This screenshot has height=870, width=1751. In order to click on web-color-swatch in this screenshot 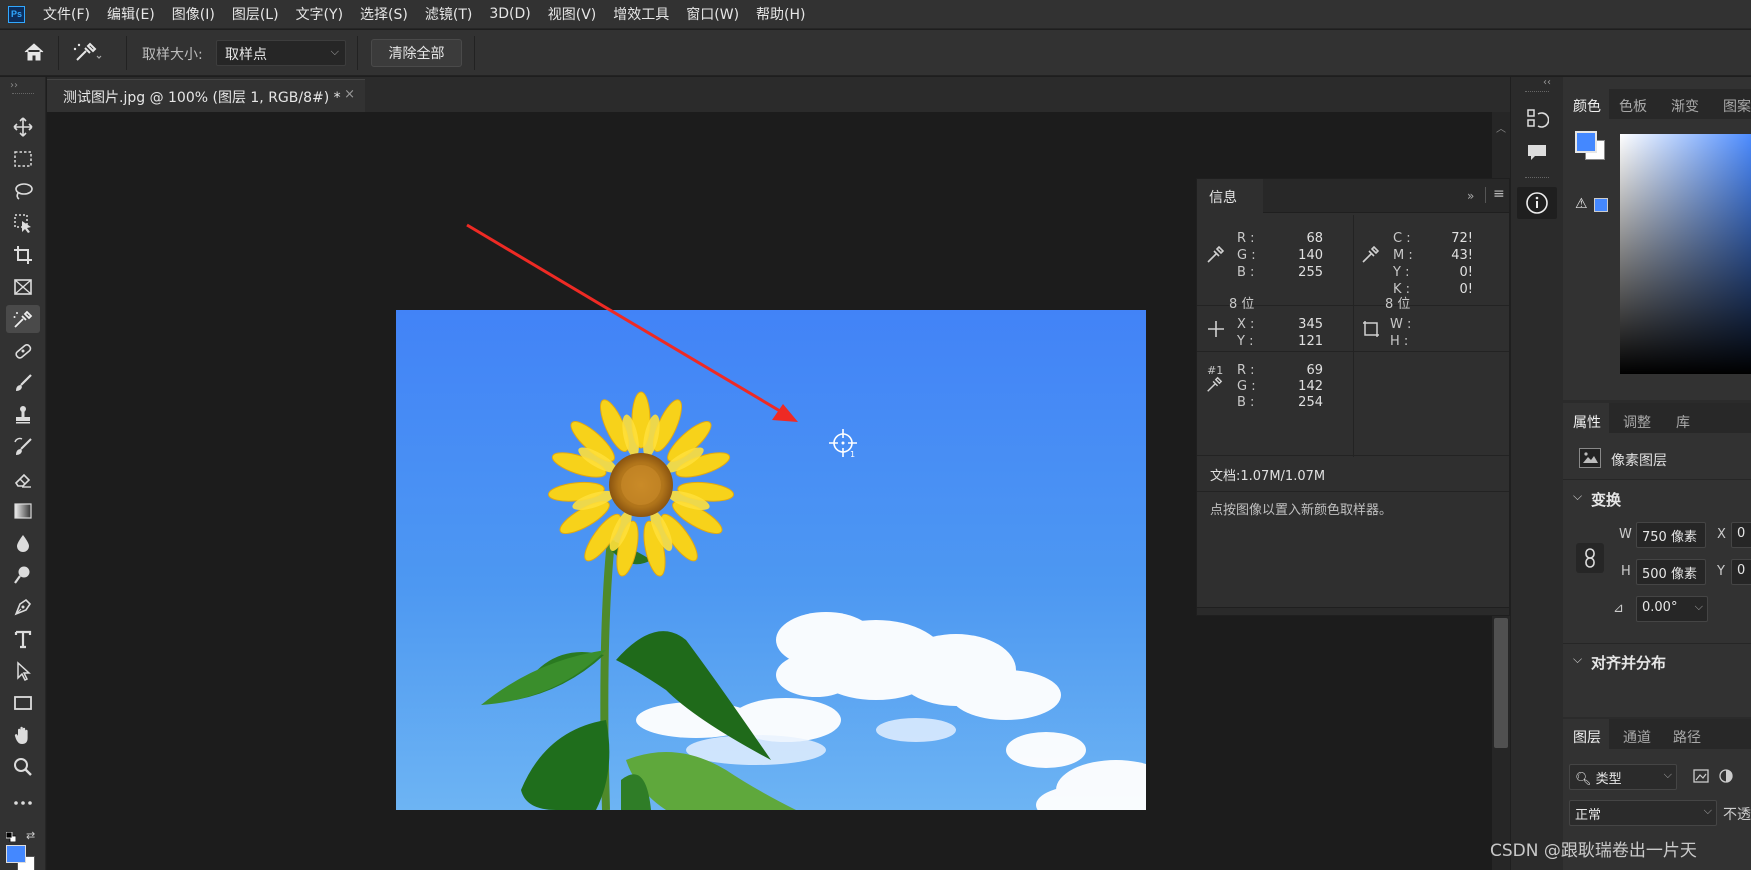, I will do `click(1601, 205)`.